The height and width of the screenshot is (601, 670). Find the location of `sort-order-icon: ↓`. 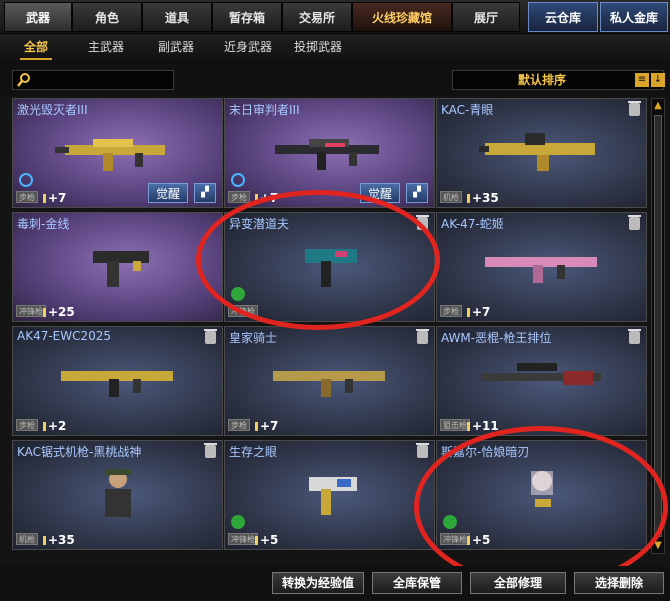

sort-order-icon: ↓ is located at coordinates (658, 80).